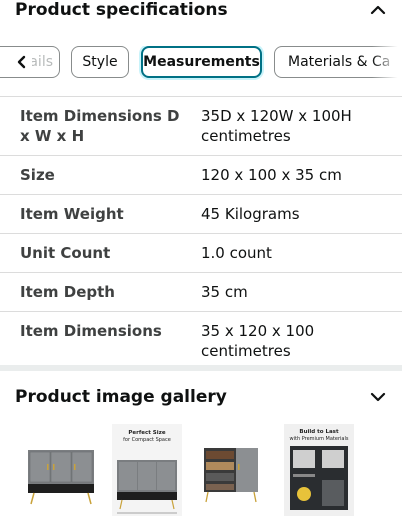 The width and height of the screenshot is (402, 525). I want to click on spec-value: 35D x 120W x 100H centimetres, so click(276, 126).